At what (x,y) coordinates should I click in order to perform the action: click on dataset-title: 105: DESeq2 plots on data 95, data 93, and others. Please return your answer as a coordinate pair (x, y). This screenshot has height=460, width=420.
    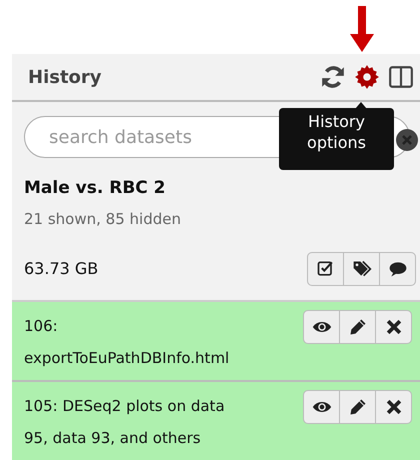
    Looking at the image, I should click on (125, 422).